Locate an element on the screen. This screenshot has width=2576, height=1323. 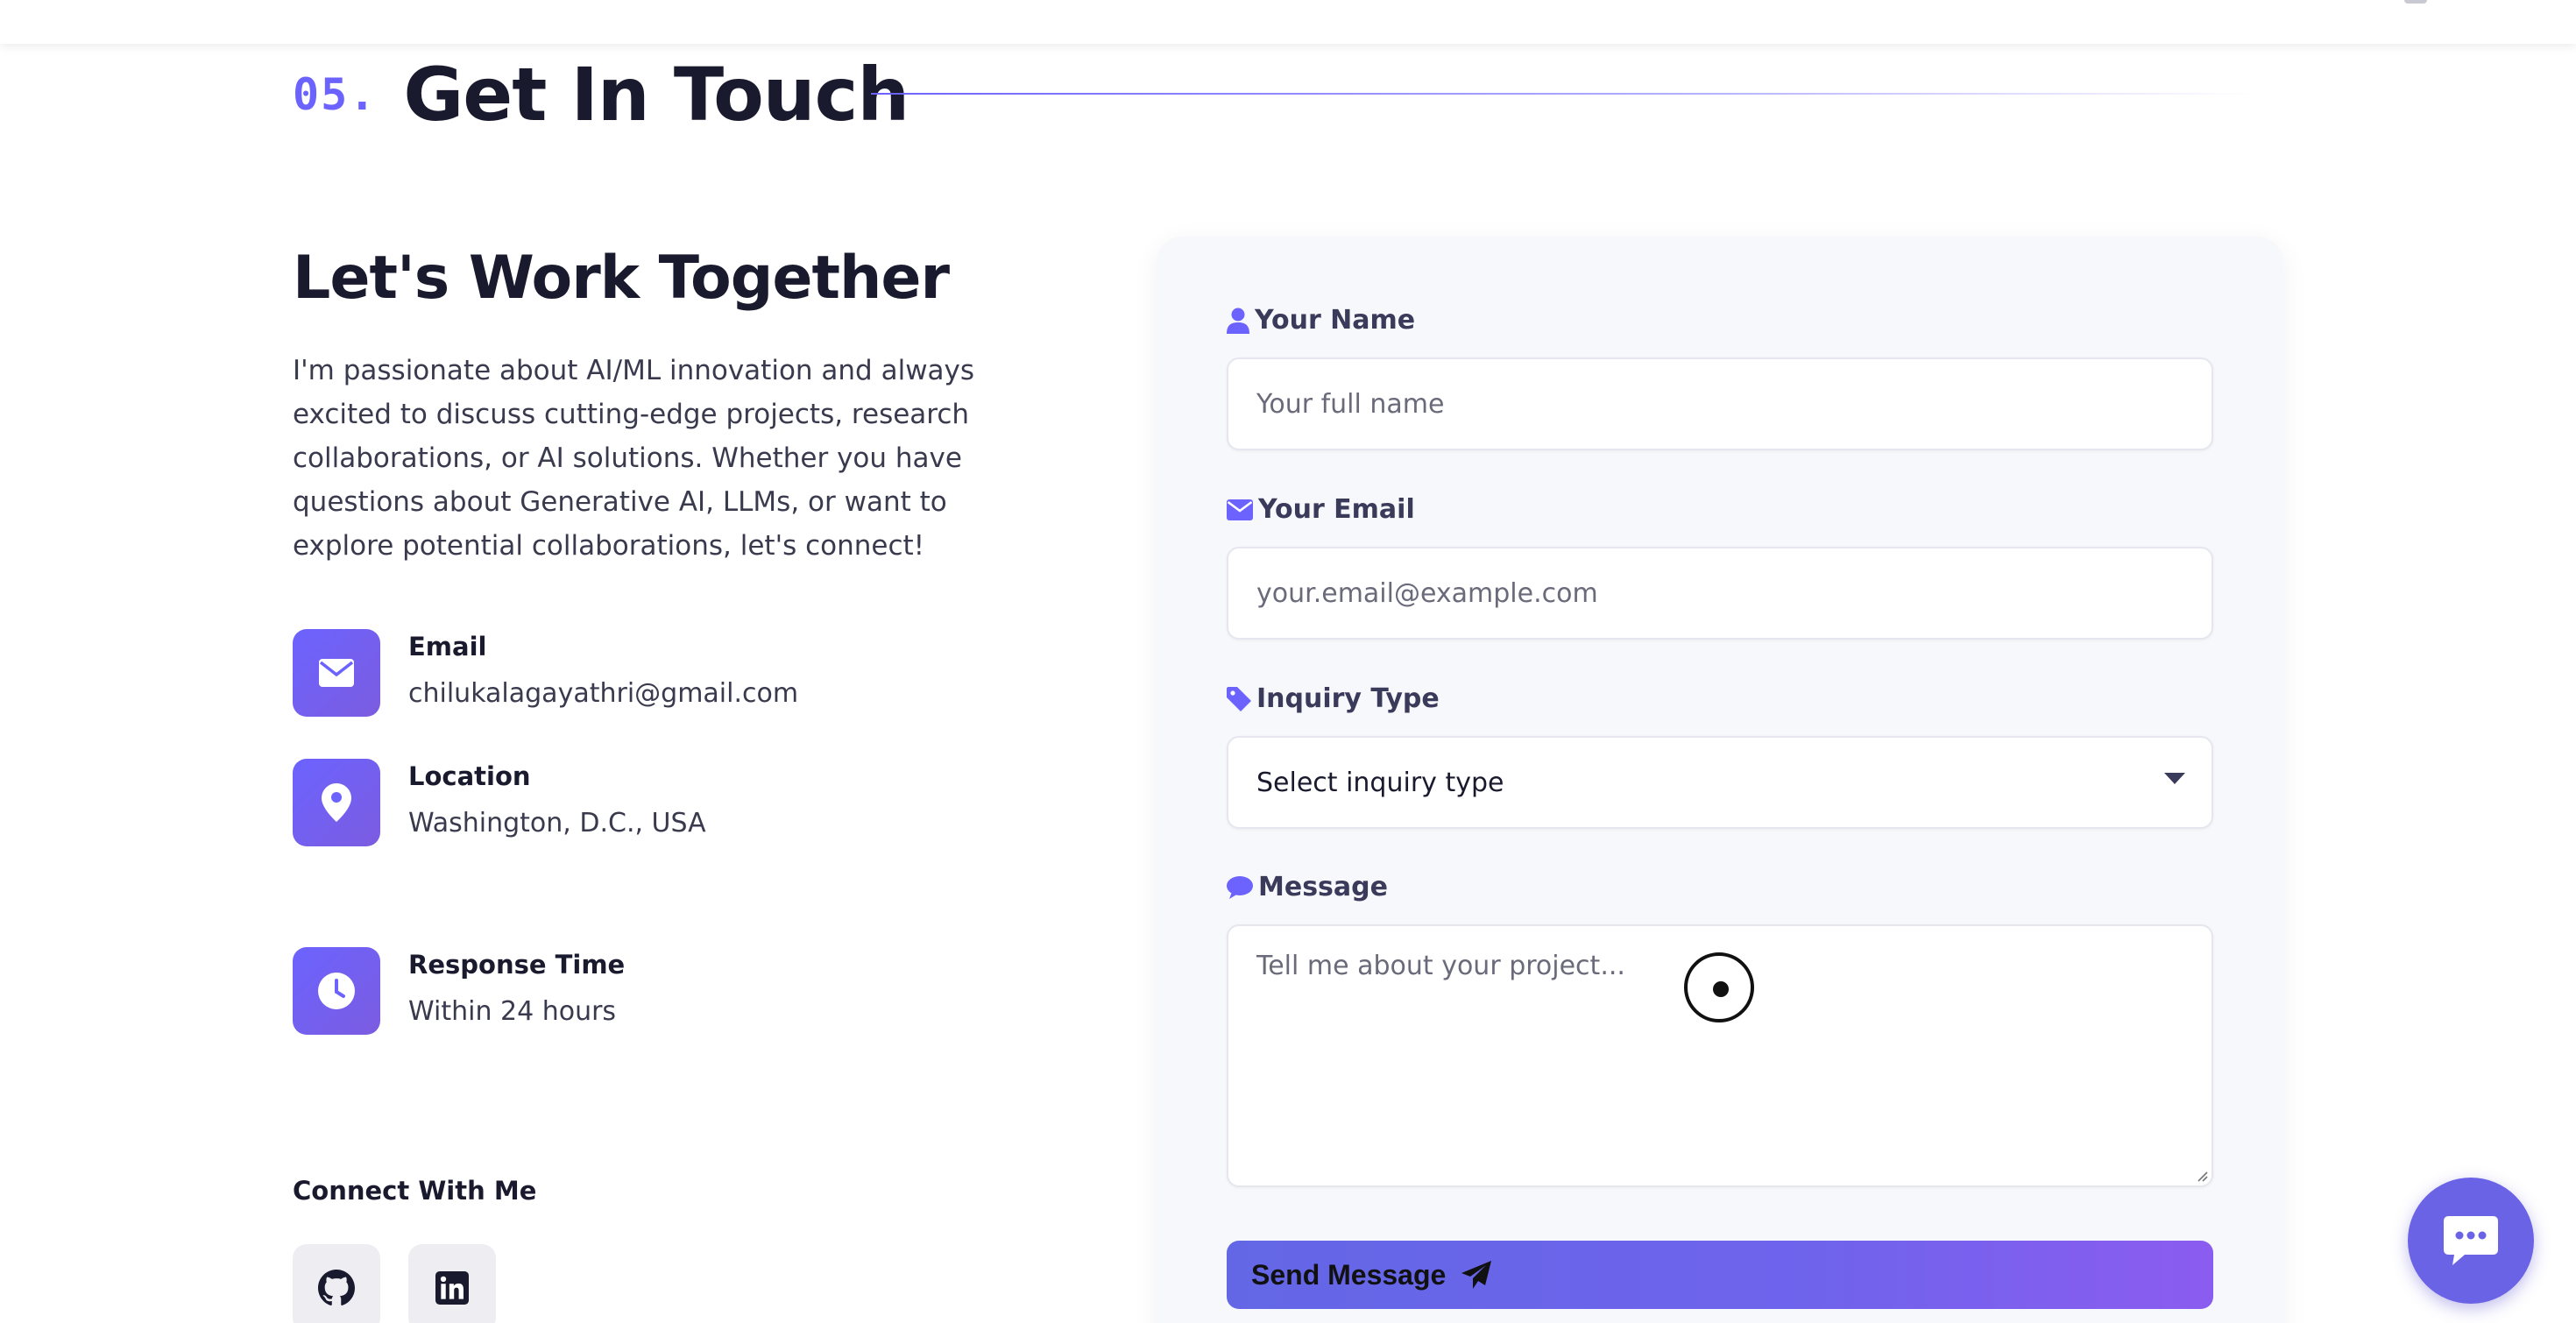
contact-location-value: Washington, D.C., USA is located at coordinates (557, 823).